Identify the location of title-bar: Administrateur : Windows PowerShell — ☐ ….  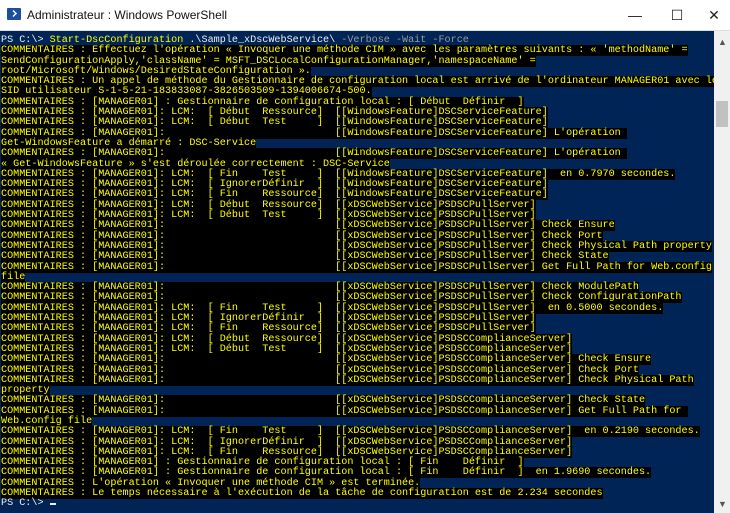
(365, 15).